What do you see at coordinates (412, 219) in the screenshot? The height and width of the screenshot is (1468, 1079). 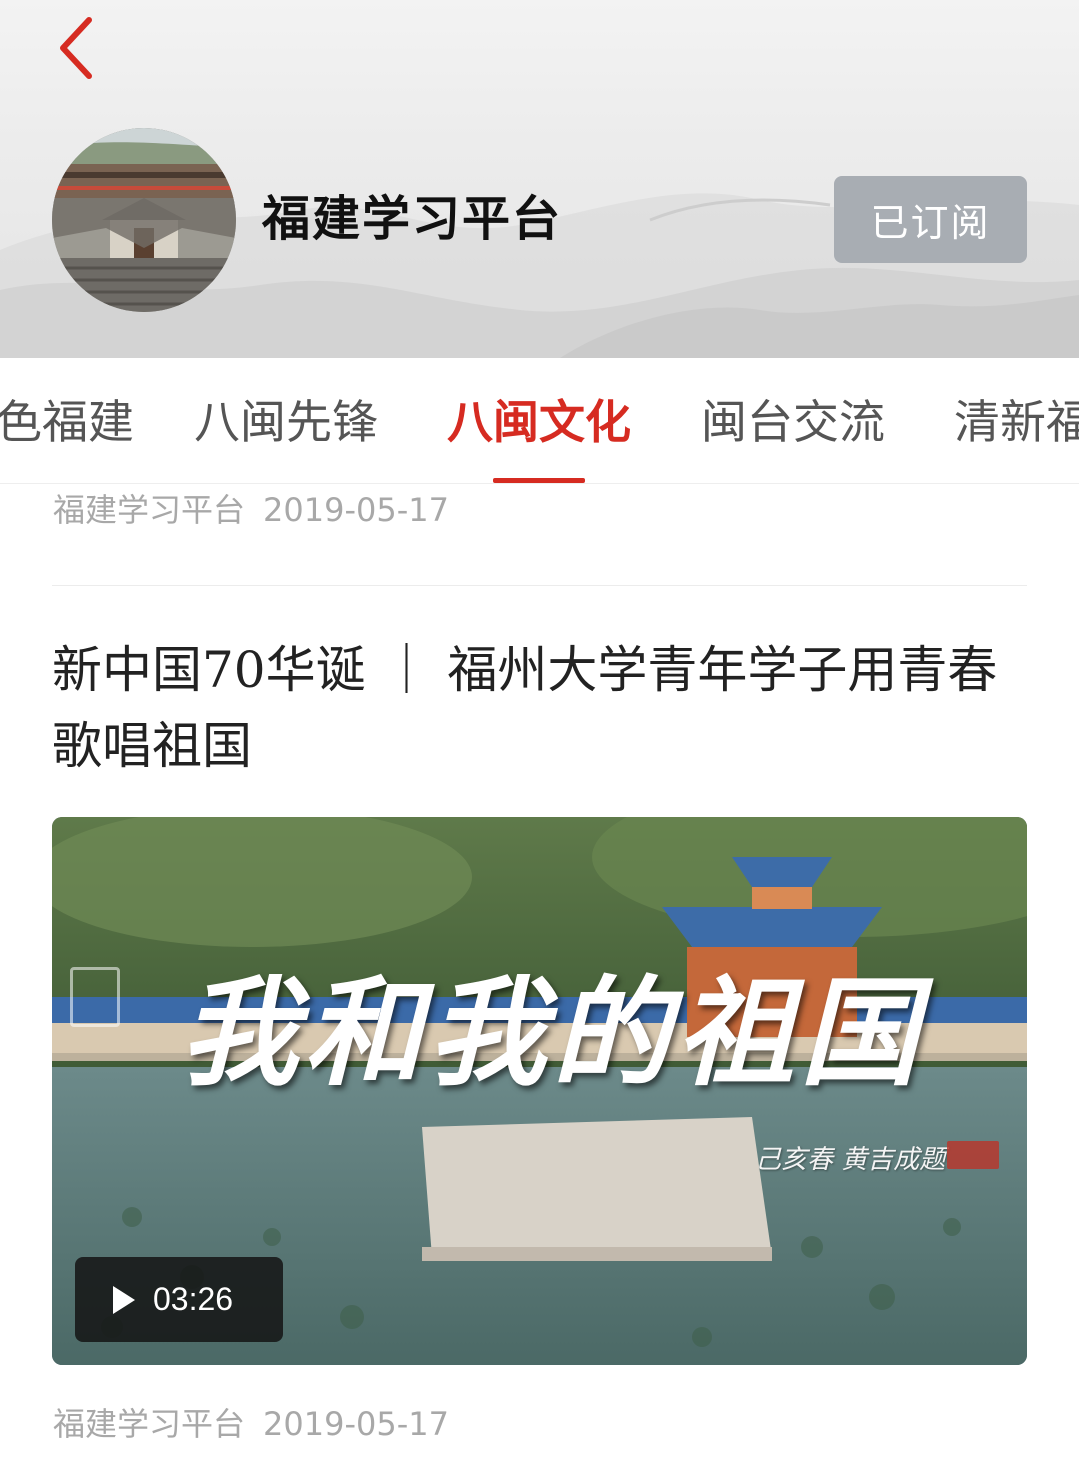 I see `channel-name: 福建学习平台` at bounding box center [412, 219].